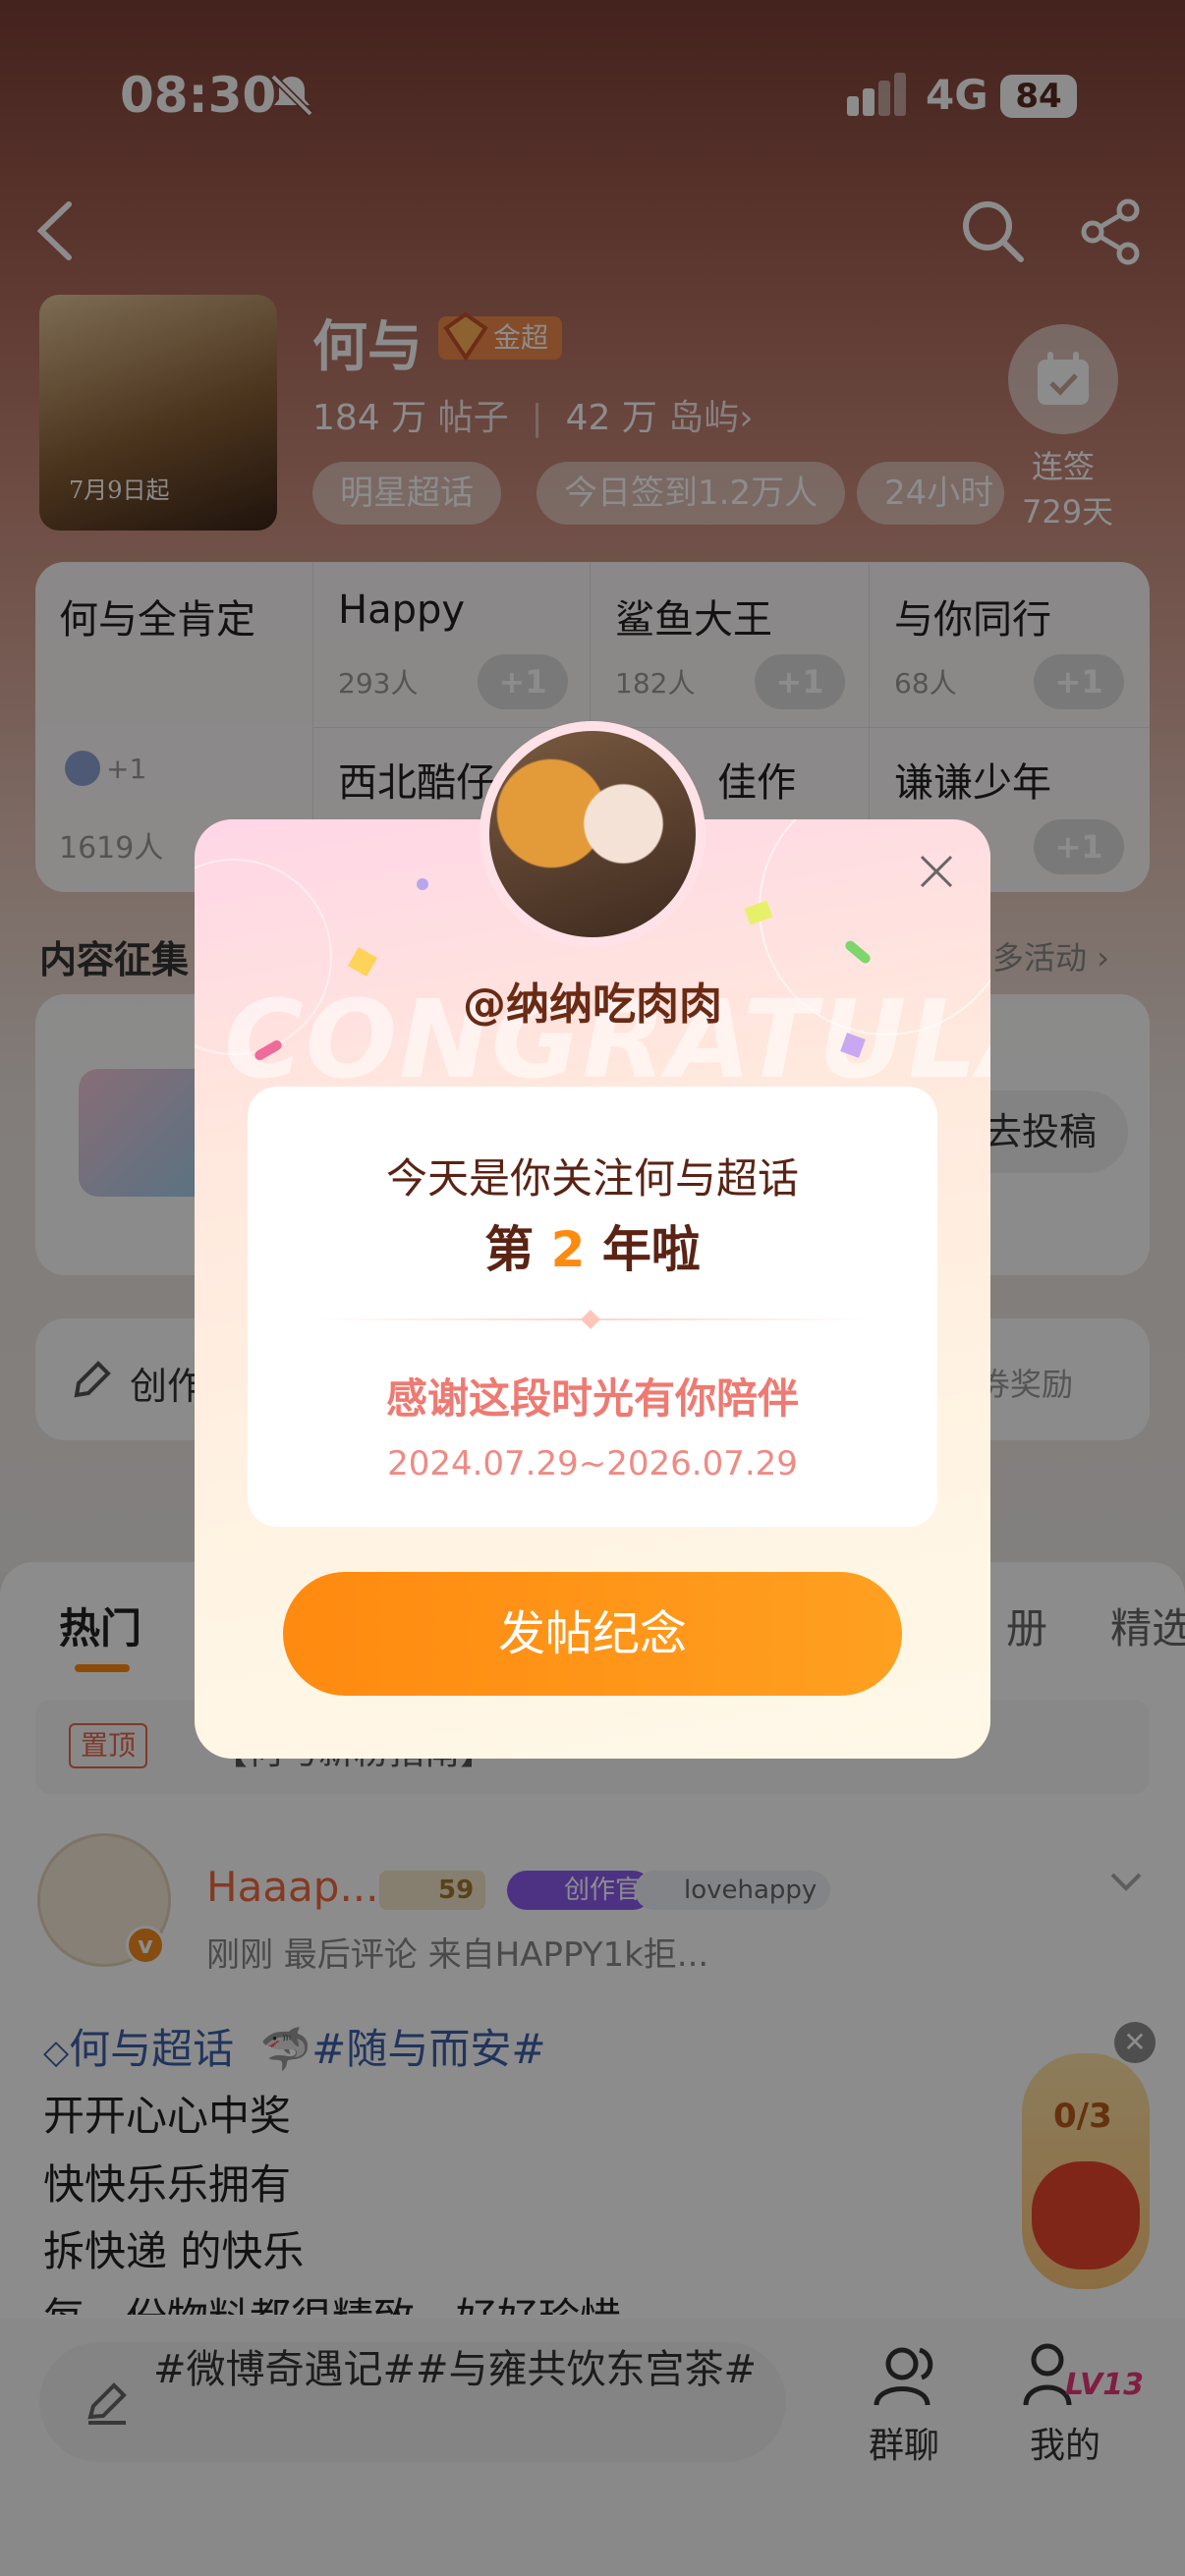  What do you see at coordinates (591, 1319) in the screenshot?
I see `heart-divider-icon` at bounding box center [591, 1319].